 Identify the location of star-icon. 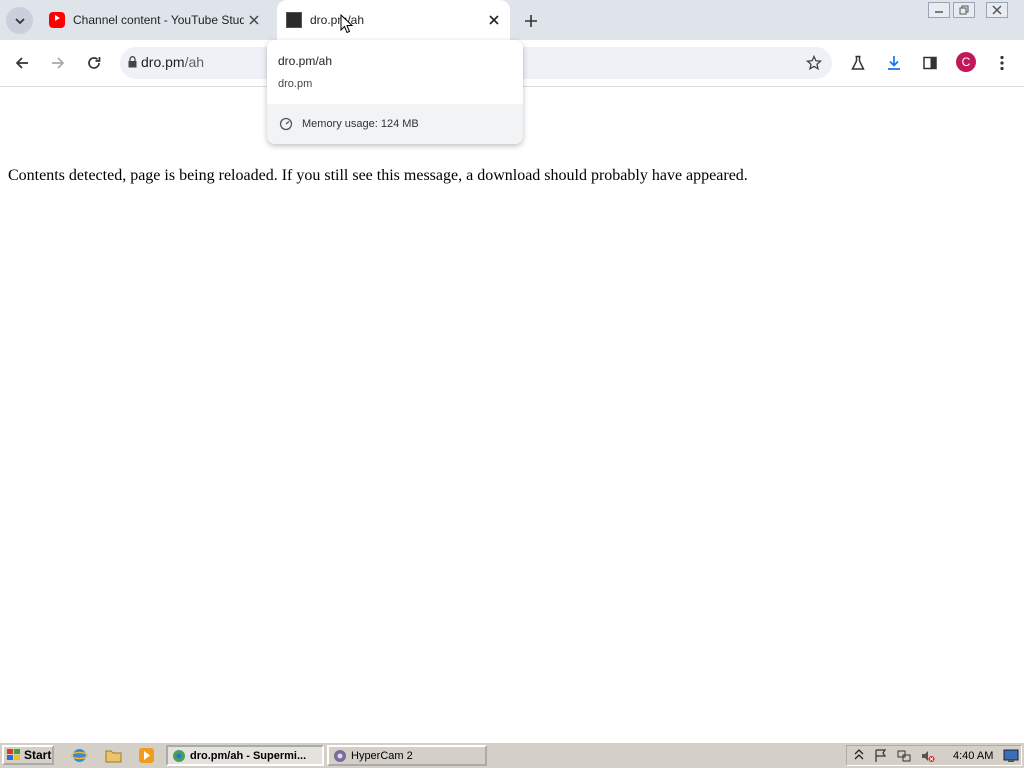
(814, 63).